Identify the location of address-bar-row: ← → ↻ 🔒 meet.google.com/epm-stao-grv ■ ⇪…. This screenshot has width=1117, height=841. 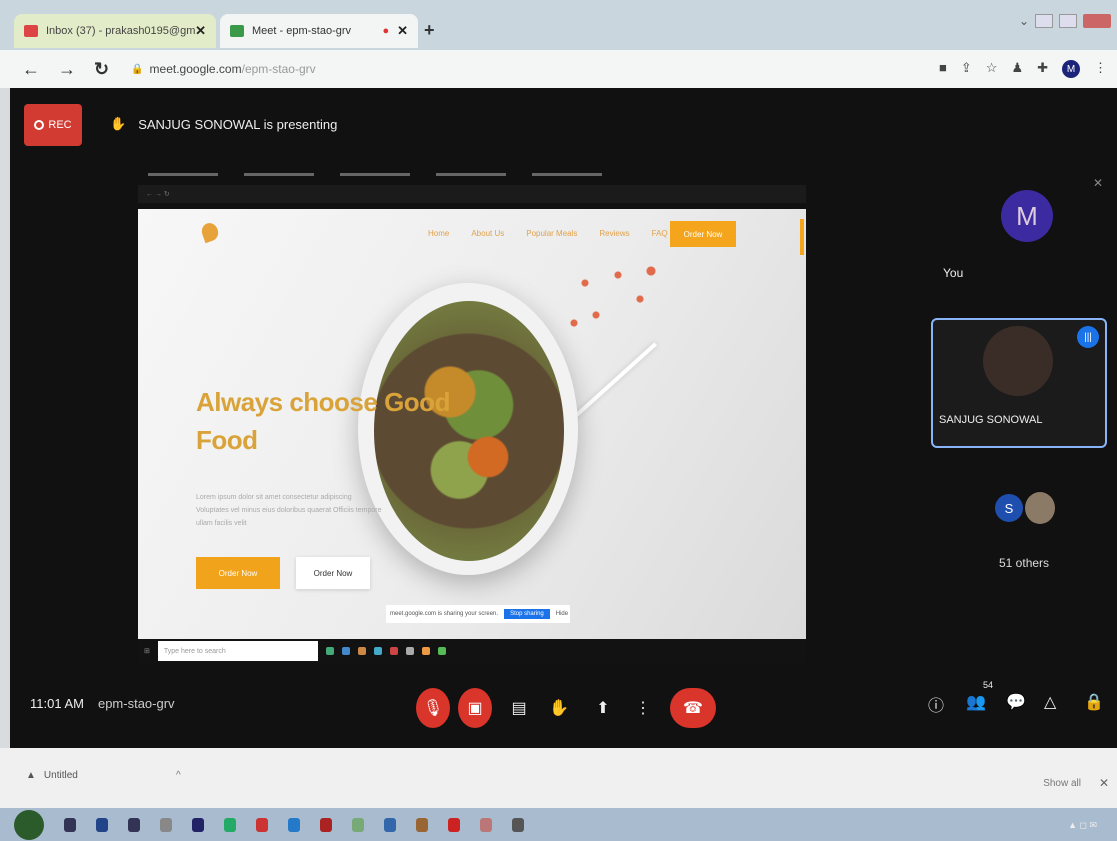
(558, 69).